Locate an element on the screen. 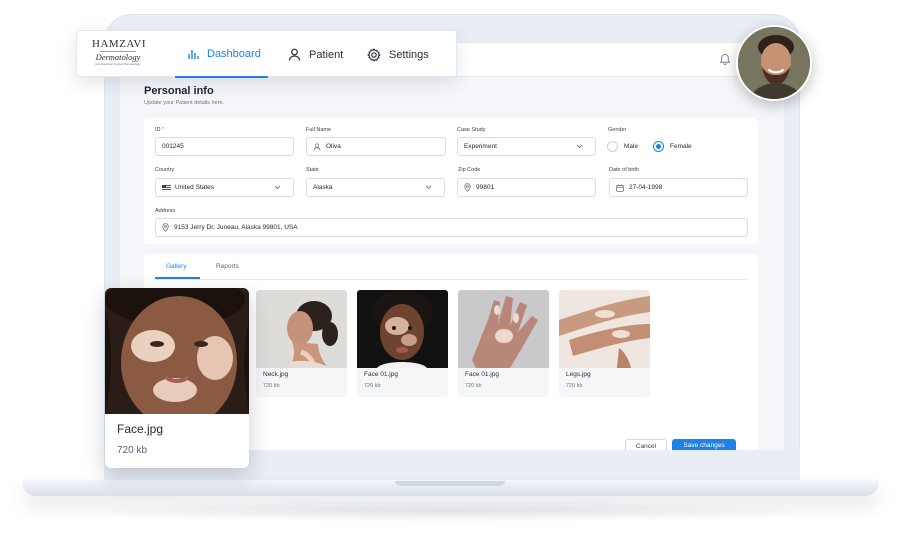  featured-image-card: Face.jpg 720 kb is located at coordinates (177, 378).